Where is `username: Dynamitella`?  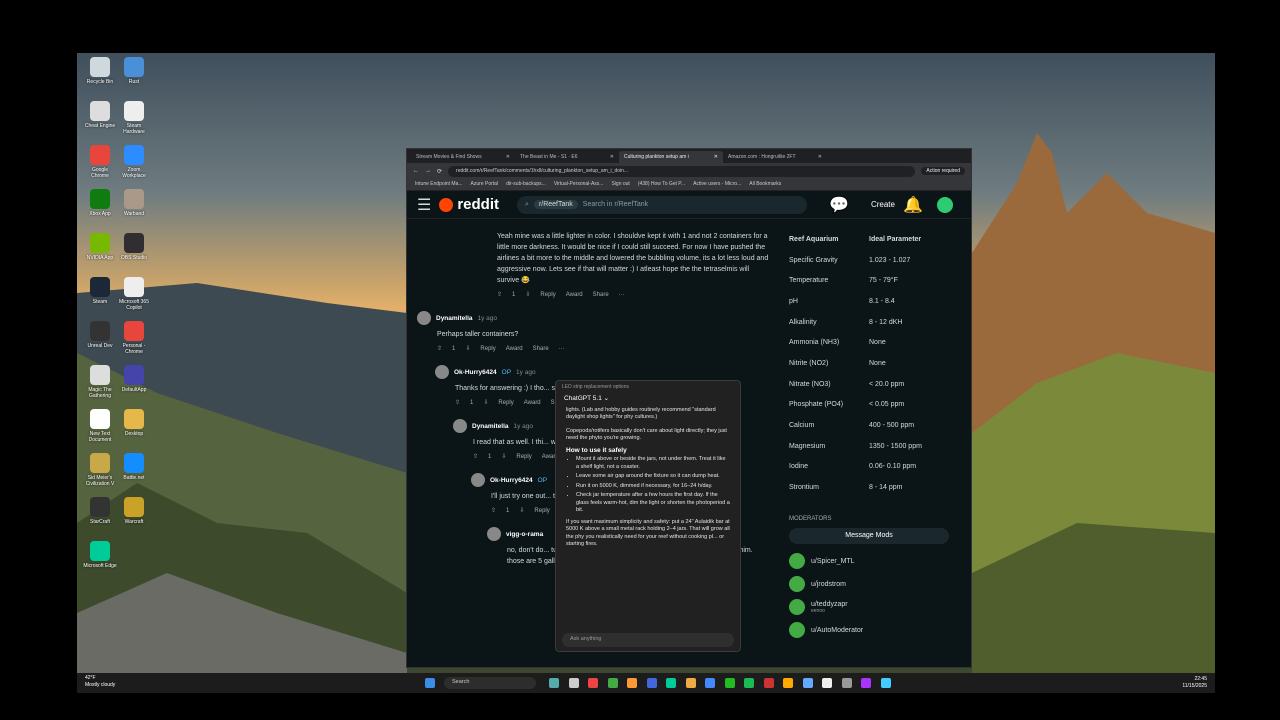
username: Dynamitella is located at coordinates (454, 318).